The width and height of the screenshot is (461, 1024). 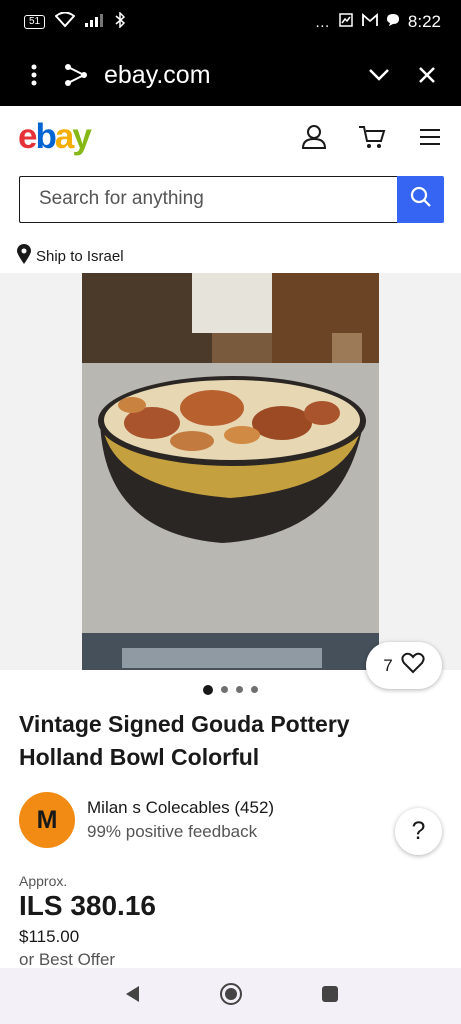 What do you see at coordinates (427, 75) in the screenshot?
I see `close-icon` at bounding box center [427, 75].